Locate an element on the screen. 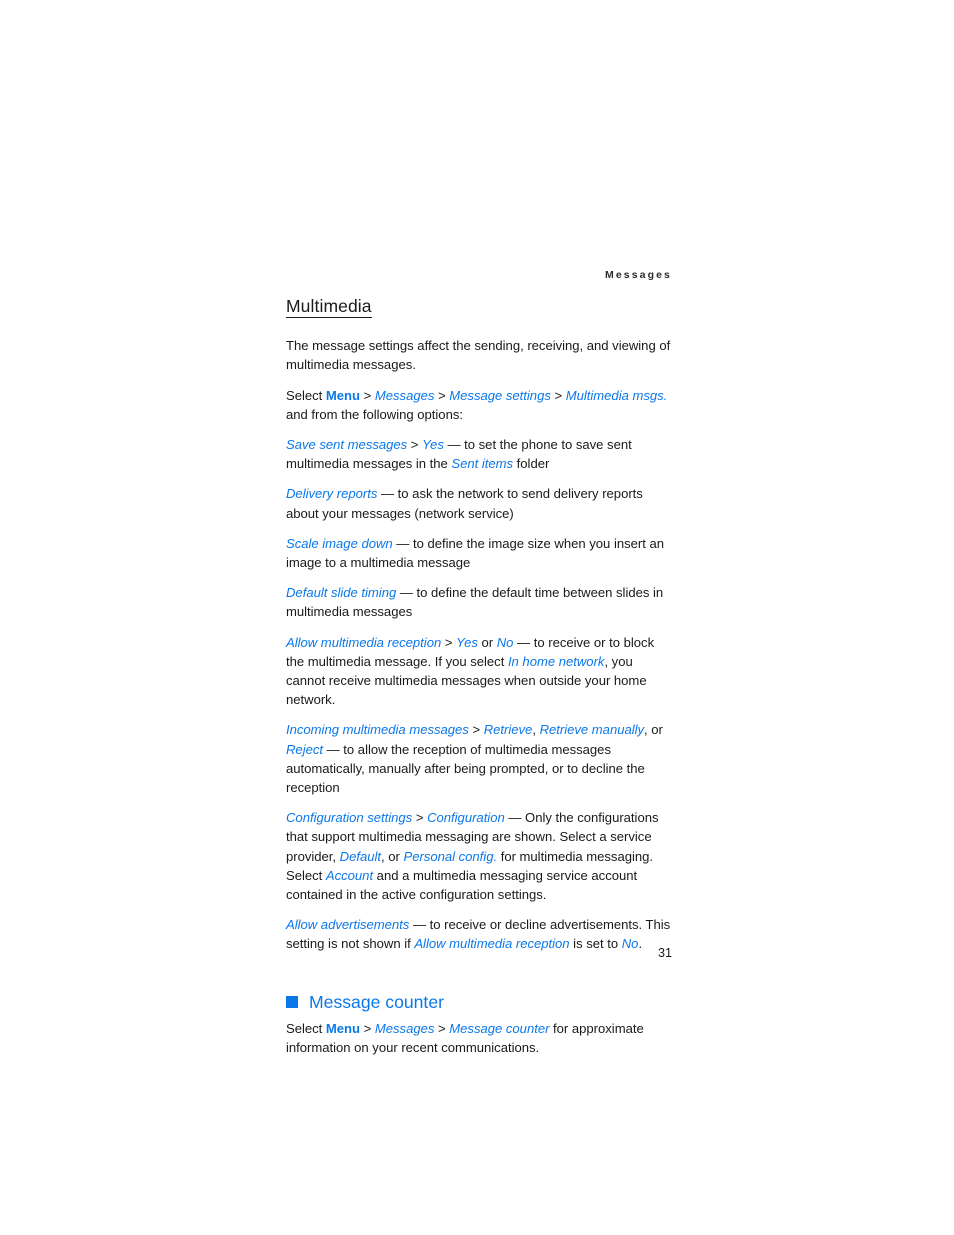 Image resolution: width=954 pixels, height=1235 pixels. page-title: Multimedia is located at coordinates (329, 307).